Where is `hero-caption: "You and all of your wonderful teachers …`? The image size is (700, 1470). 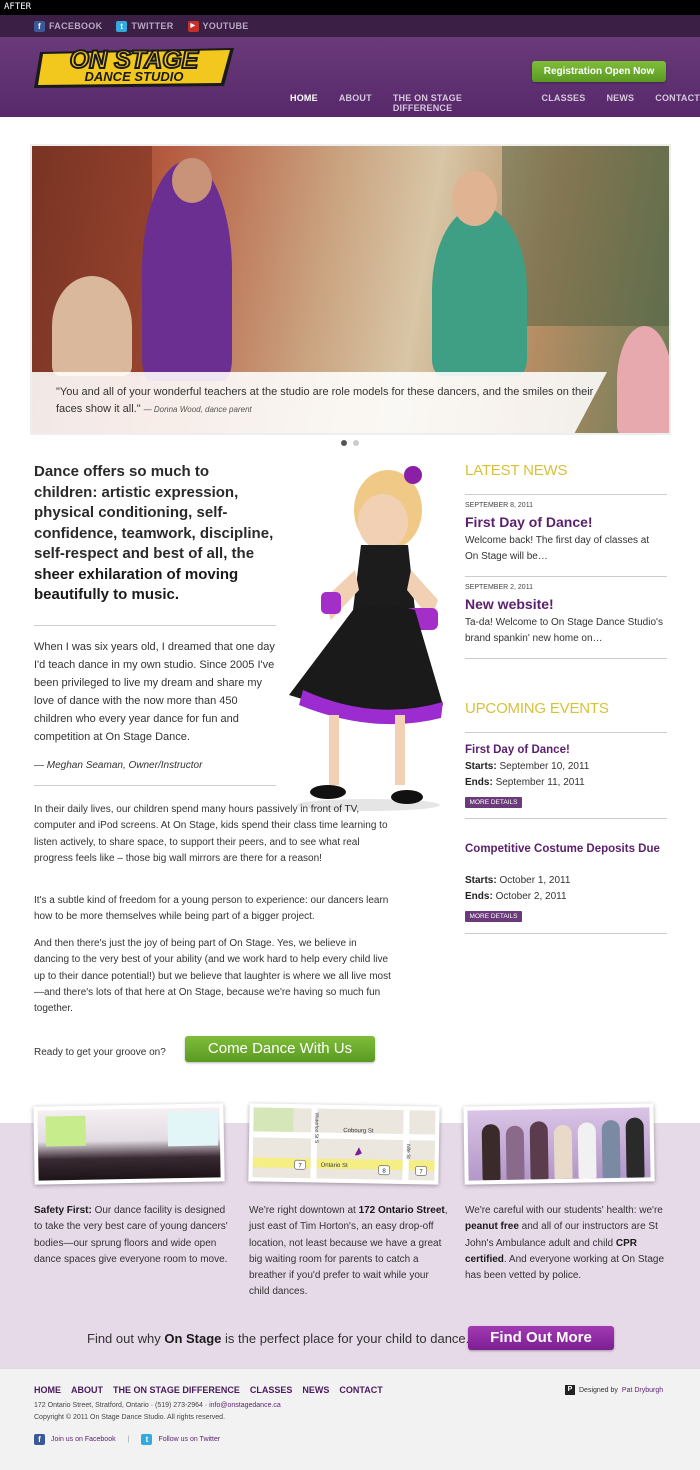
hero-caption: "You and all of your wonderful teachers … is located at coordinates (319, 402).